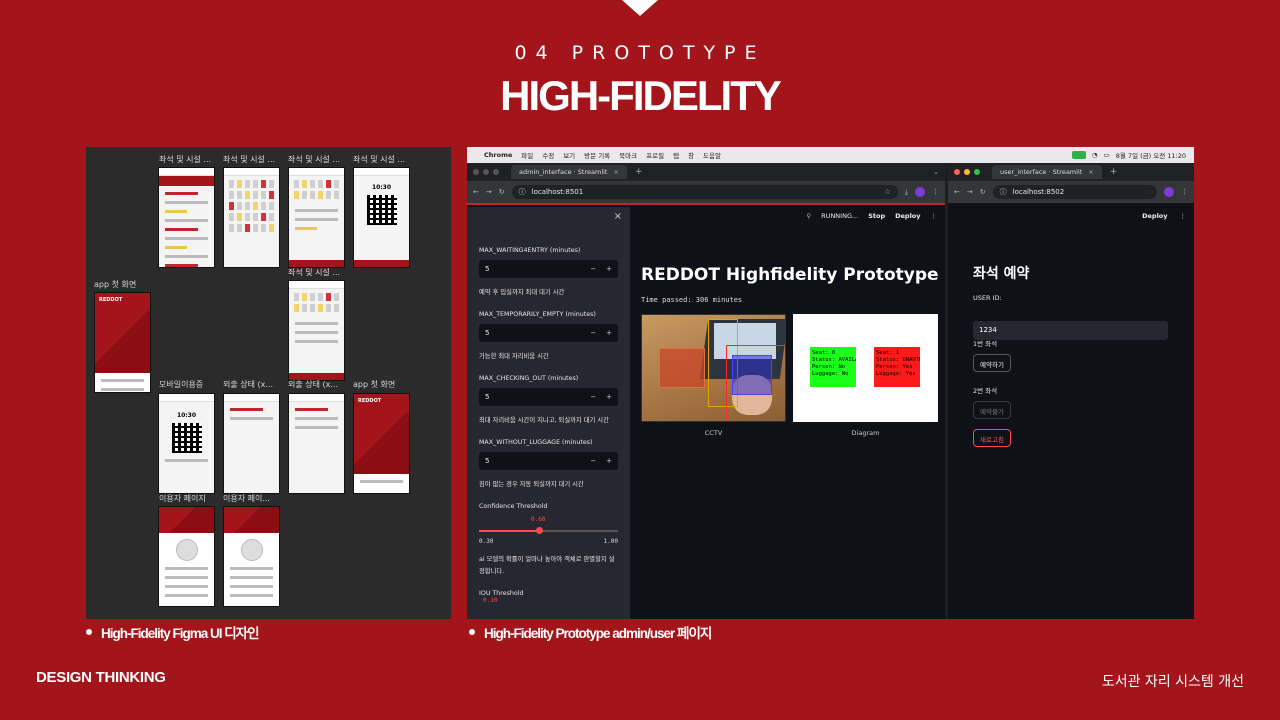  Describe the element at coordinates (1095, 155) in the screenshot. I see `wifi-icon: ◔` at that location.